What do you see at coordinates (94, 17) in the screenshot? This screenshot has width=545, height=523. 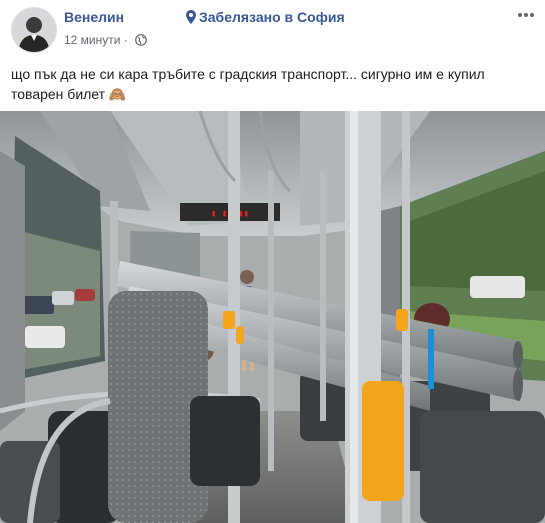 I see `author-name: Венелин` at bounding box center [94, 17].